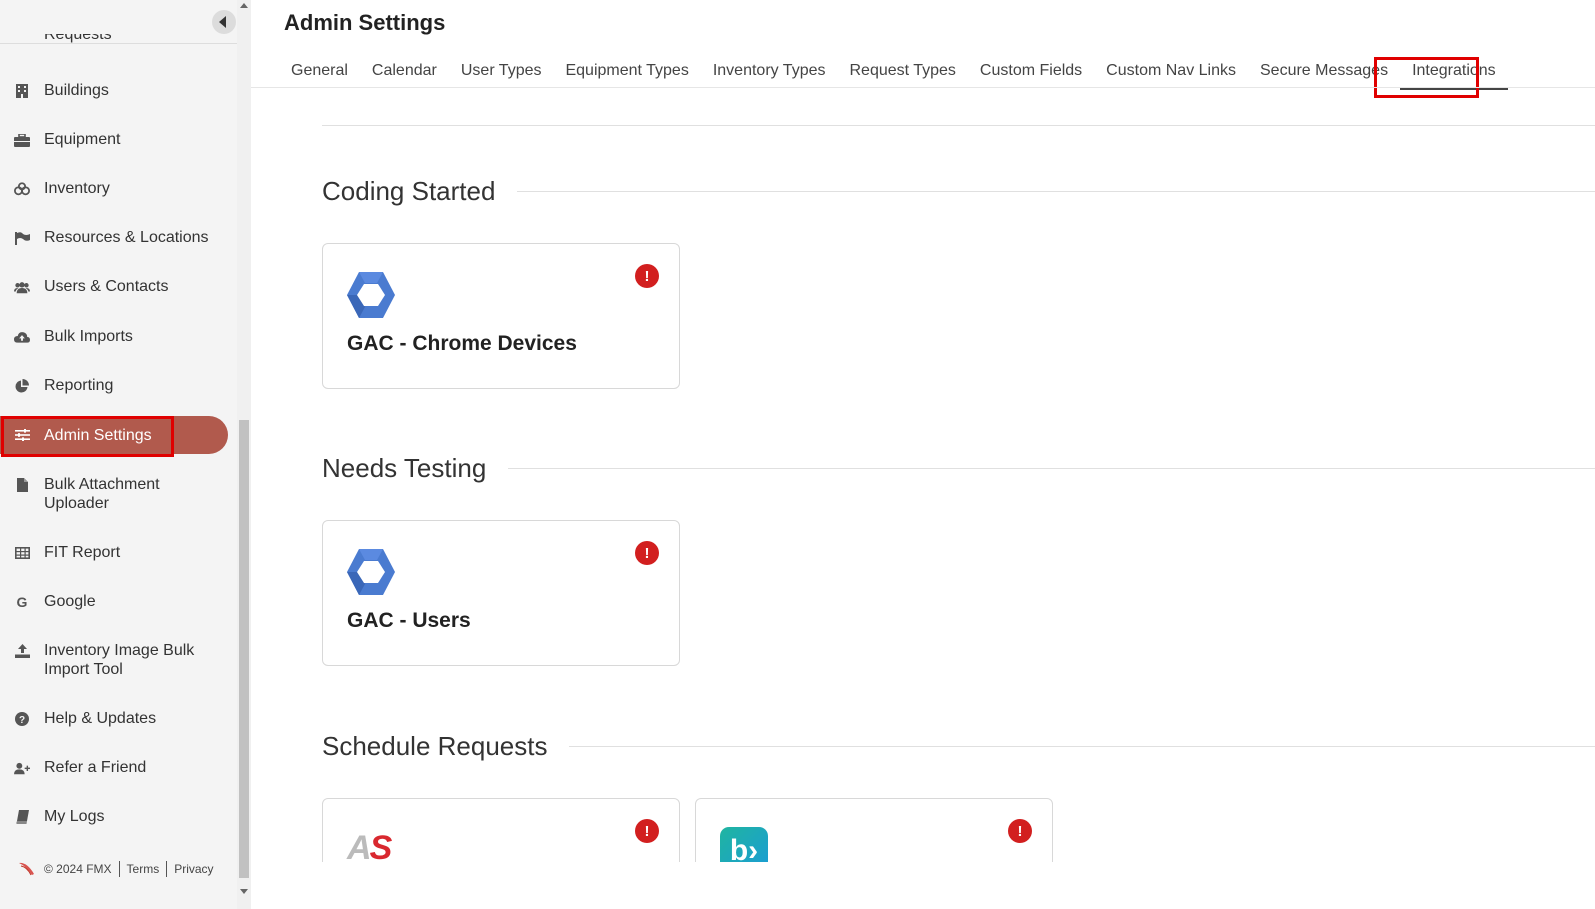  I want to click on section-heading: Coding Started, so click(958, 191).